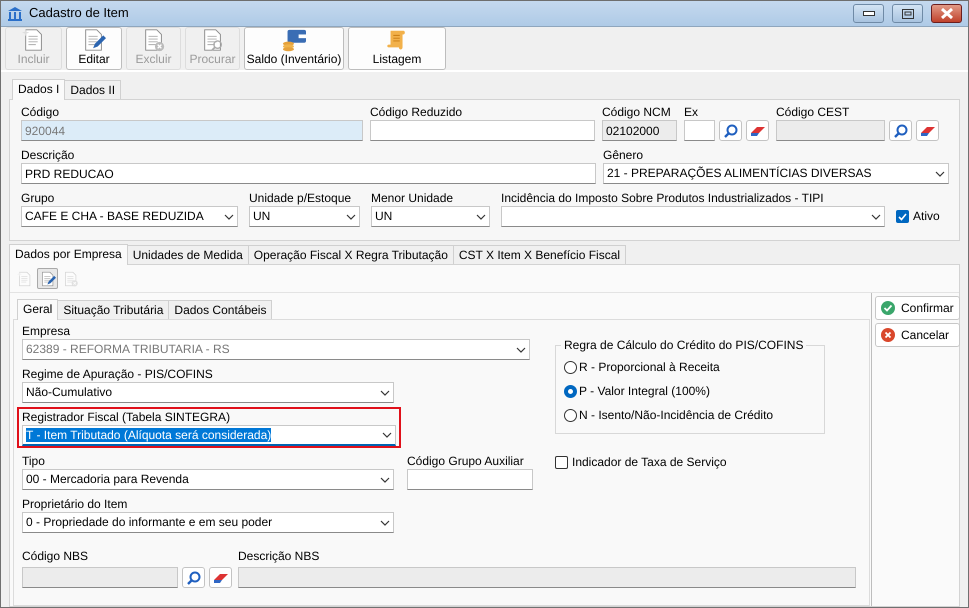 The width and height of the screenshot is (969, 608). What do you see at coordinates (683, 345) in the screenshot?
I see `group-title: Regra de Cálculo do Crédito do PIS/COFINS` at bounding box center [683, 345].